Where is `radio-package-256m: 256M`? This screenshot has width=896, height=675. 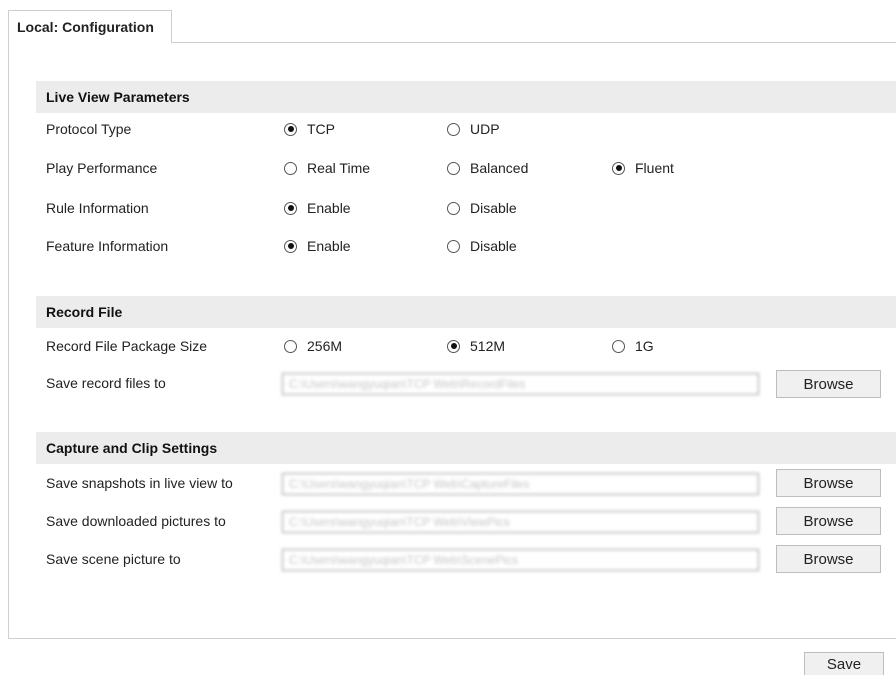
radio-package-256m: 256M is located at coordinates (313, 346).